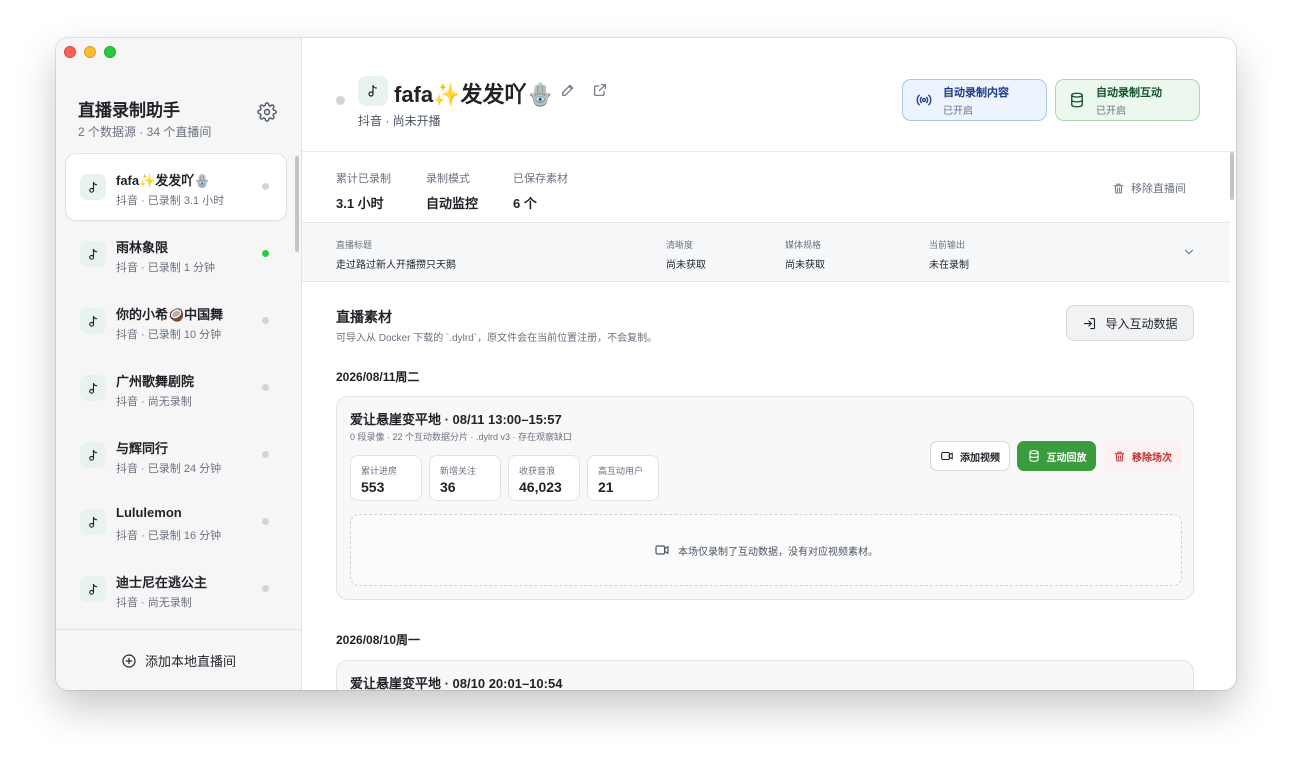 This screenshot has width=1292, height=764. What do you see at coordinates (163, 180) in the screenshot?
I see `room-name: fafa✨发发吖🪬` at bounding box center [163, 180].